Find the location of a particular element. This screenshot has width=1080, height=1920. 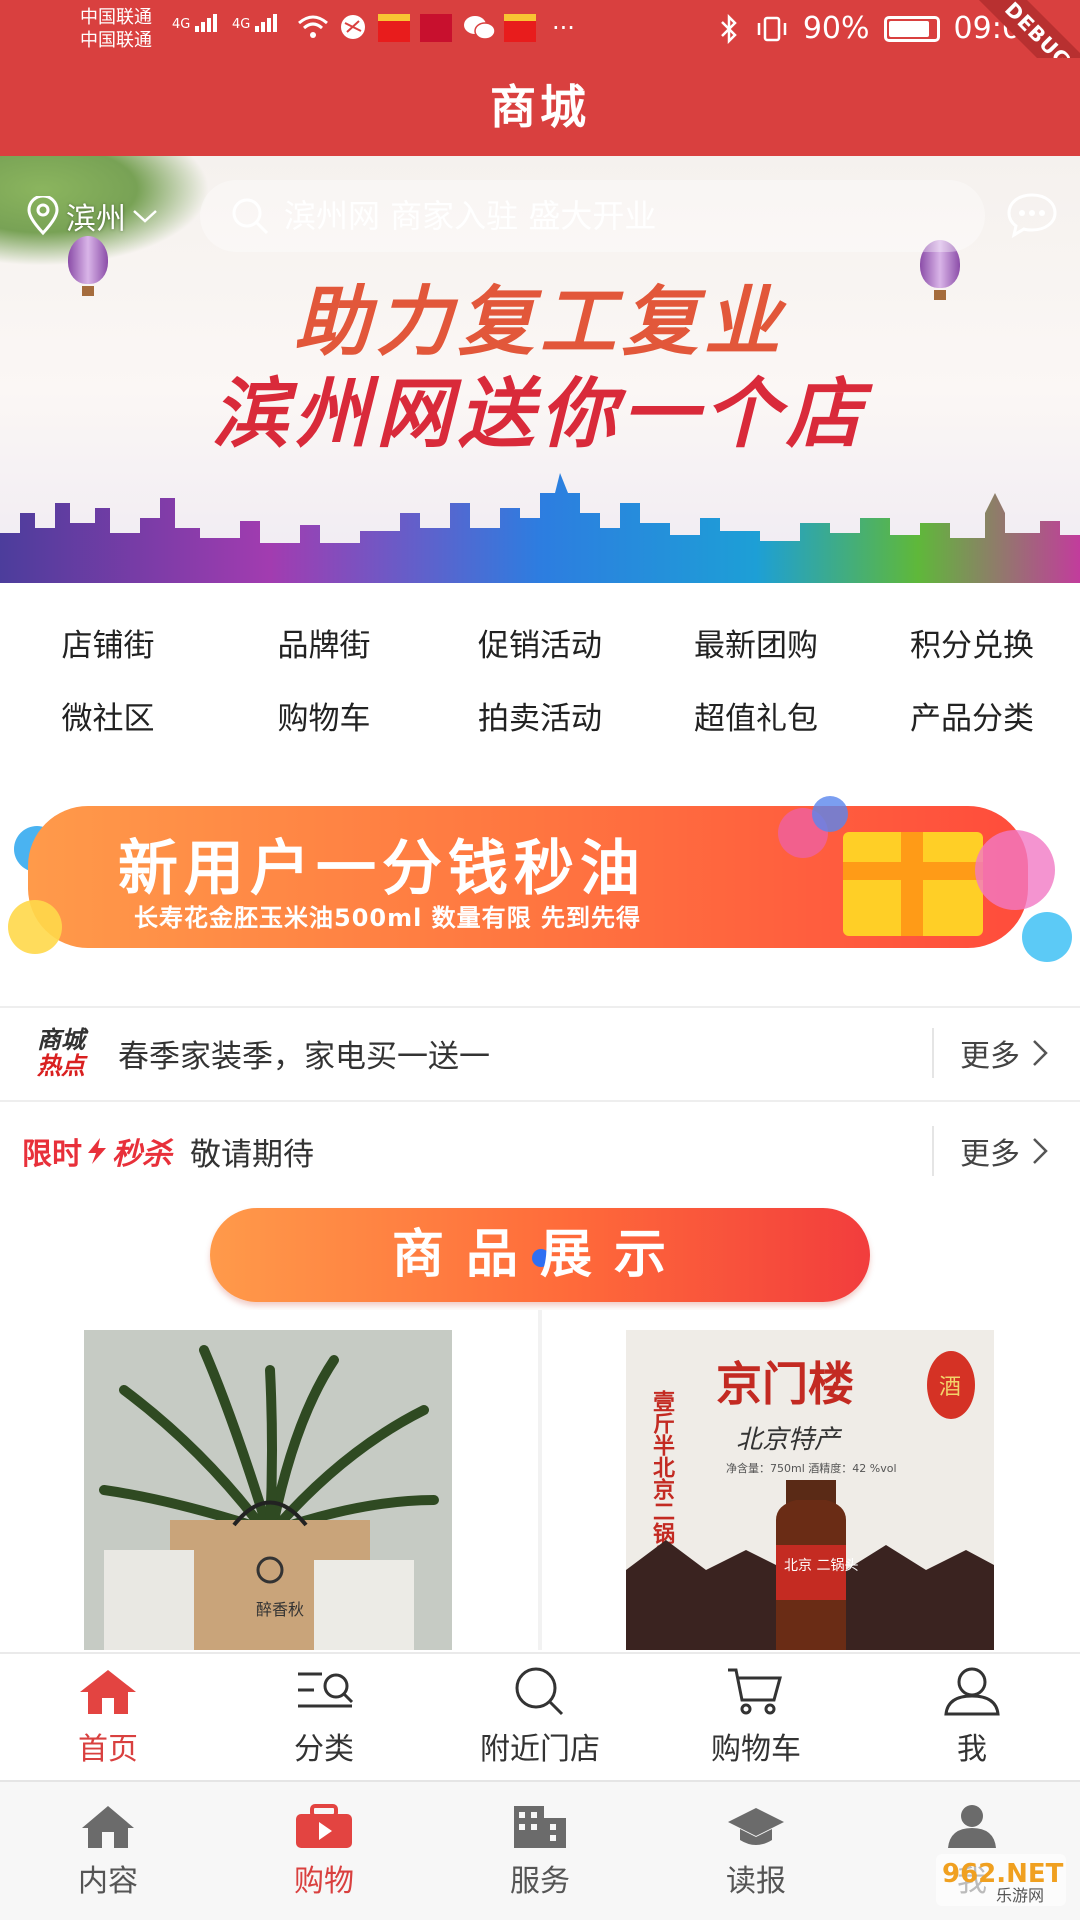

category-group-buy: 最新团购 is located at coordinates (756, 646).